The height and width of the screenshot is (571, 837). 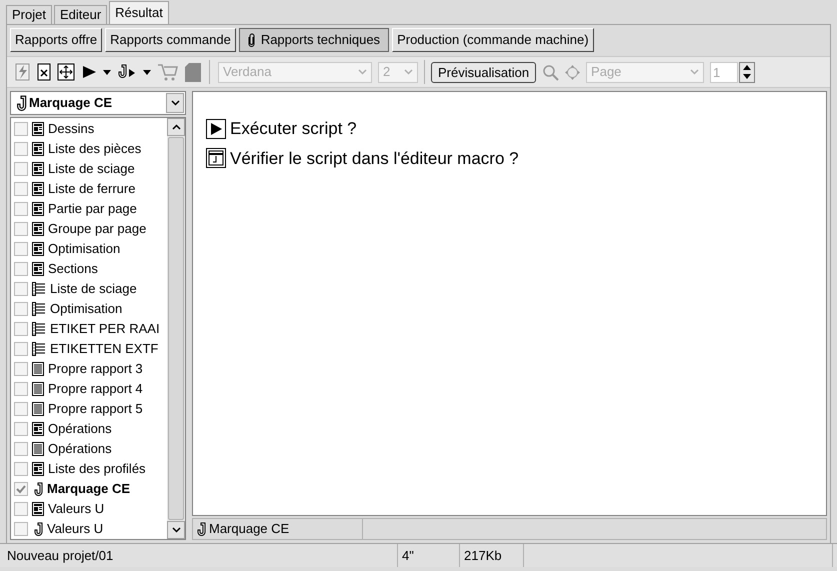 I want to click on report-item: Propre rapport 3, so click(x=95, y=369).